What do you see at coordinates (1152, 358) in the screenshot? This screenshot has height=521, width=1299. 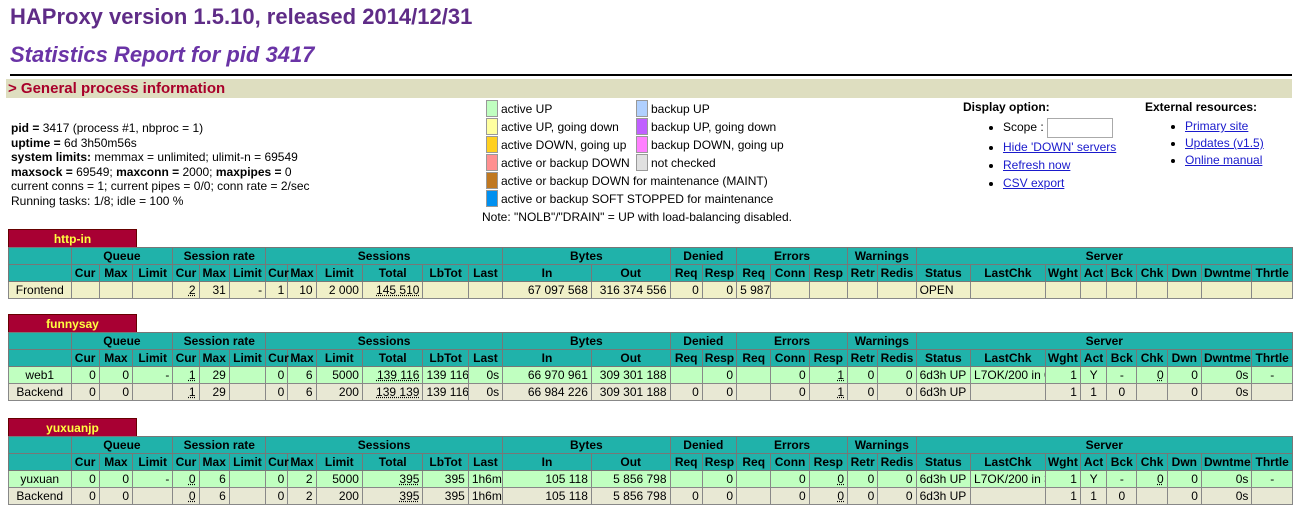 I see `column-header: Chk` at bounding box center [1152, 358].